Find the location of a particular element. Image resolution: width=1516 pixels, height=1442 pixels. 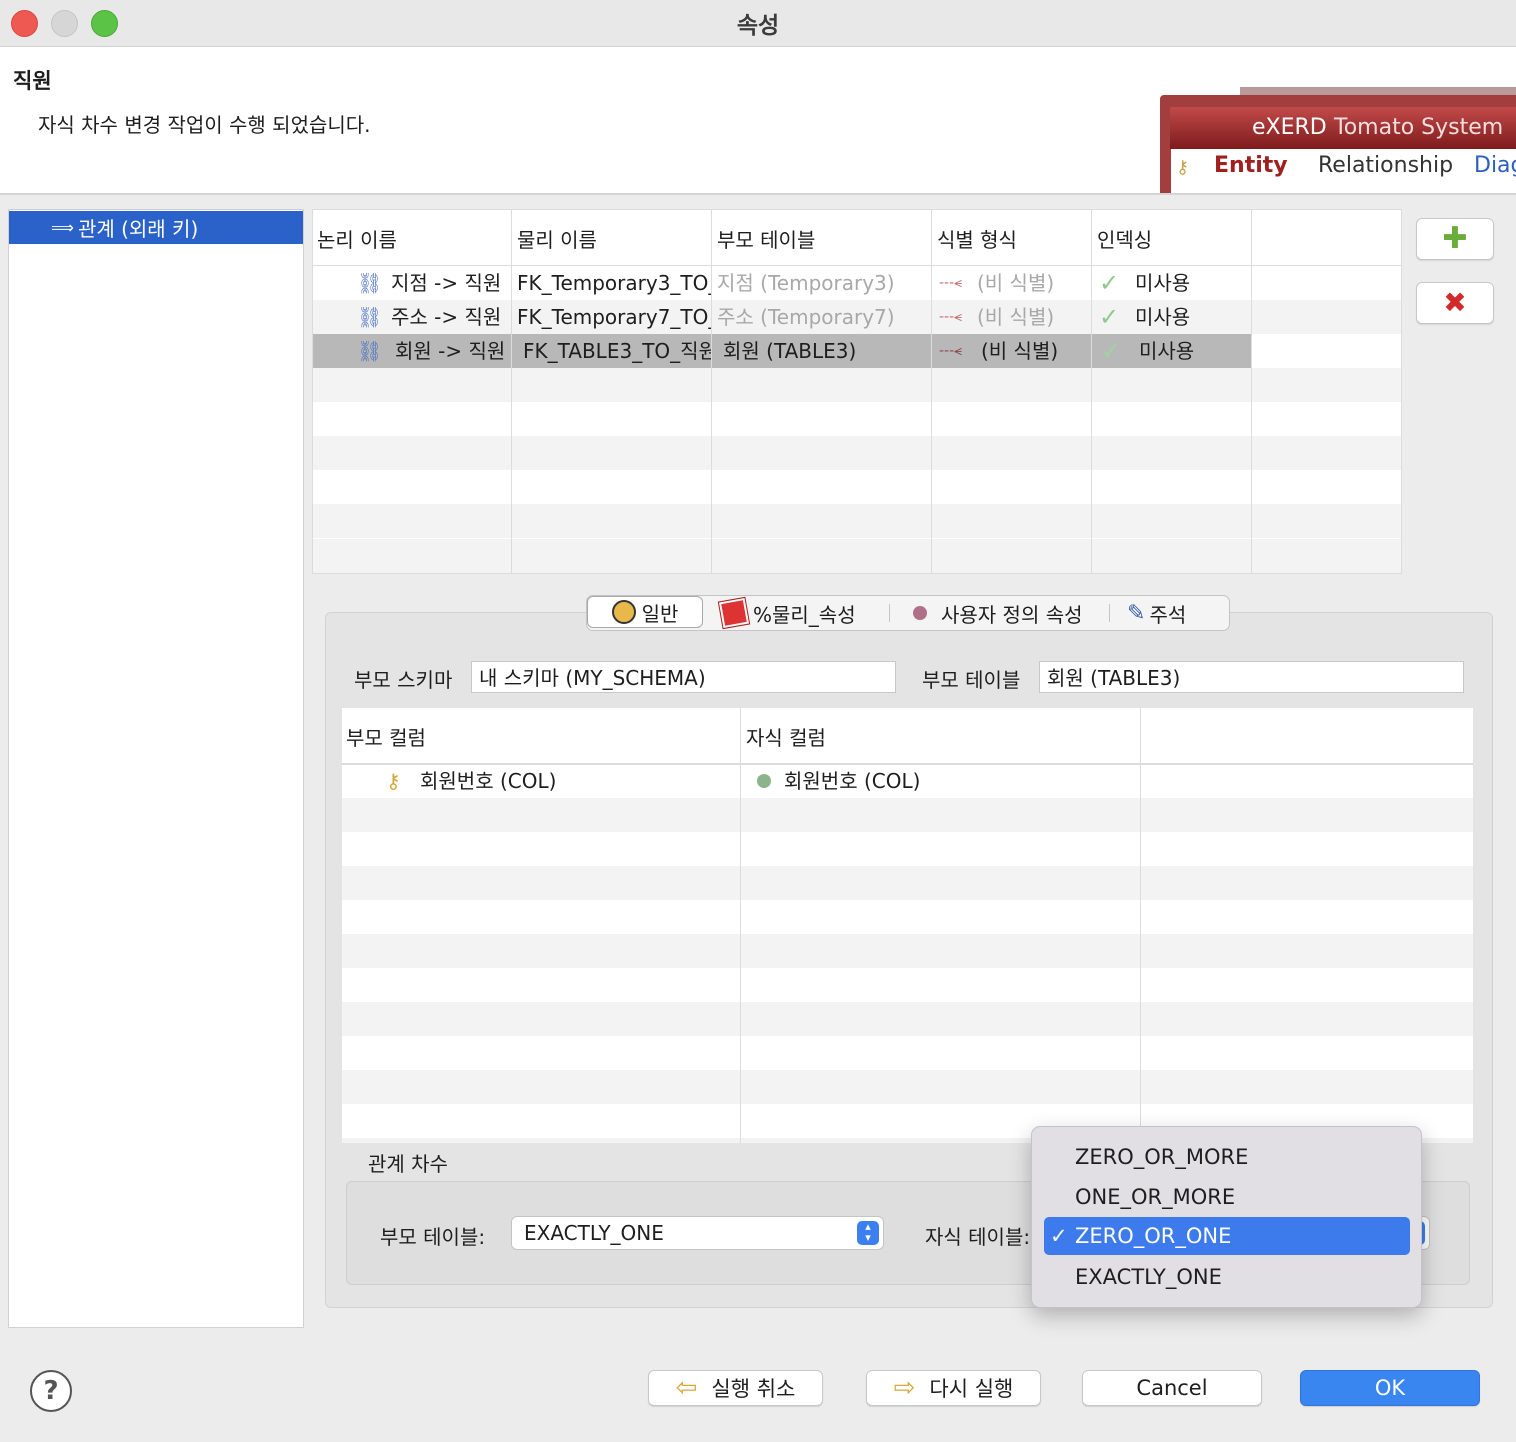

key-icon: ⚷ is located at coordinates (1183, 167).